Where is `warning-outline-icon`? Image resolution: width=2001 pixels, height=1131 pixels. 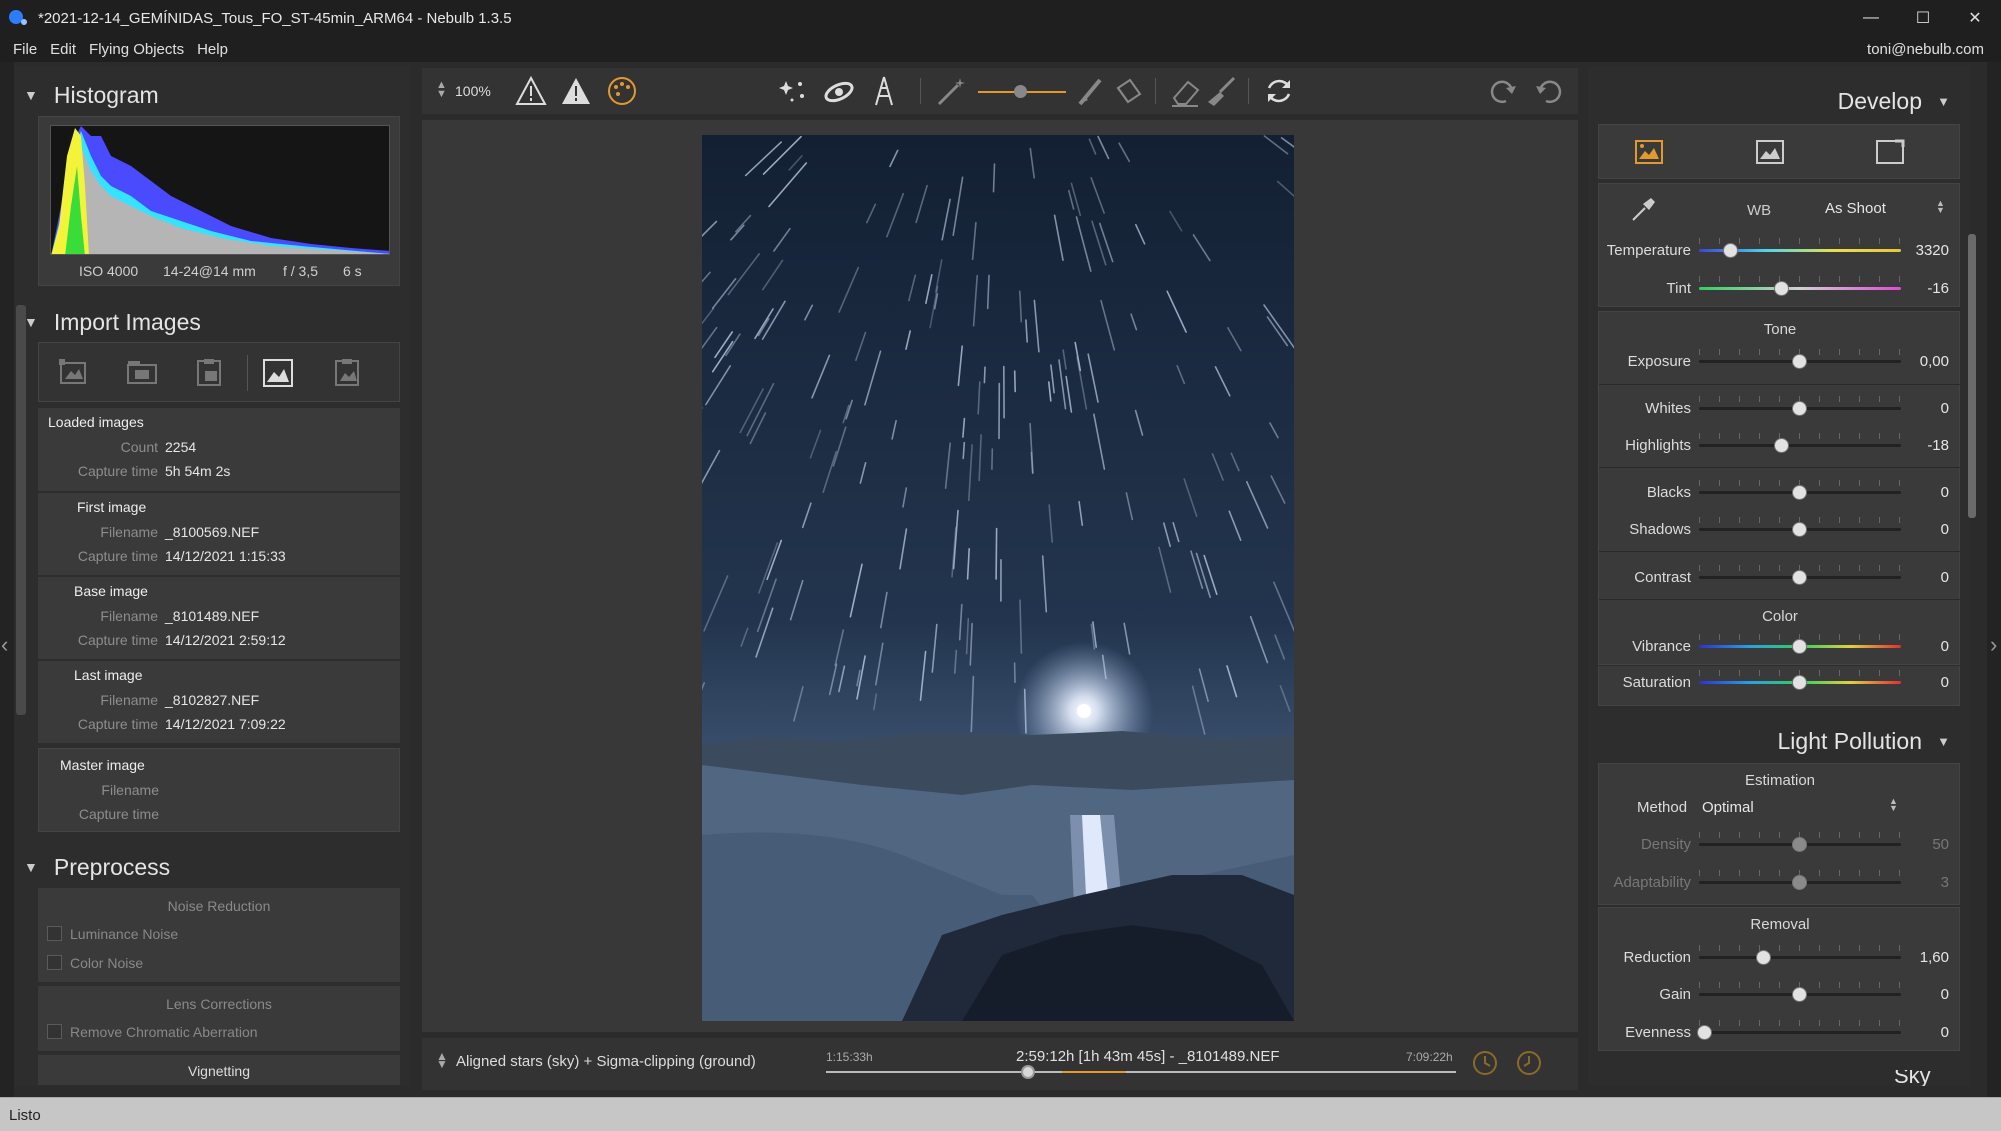 warning-outline-icon is located at coordinates (531, 91).